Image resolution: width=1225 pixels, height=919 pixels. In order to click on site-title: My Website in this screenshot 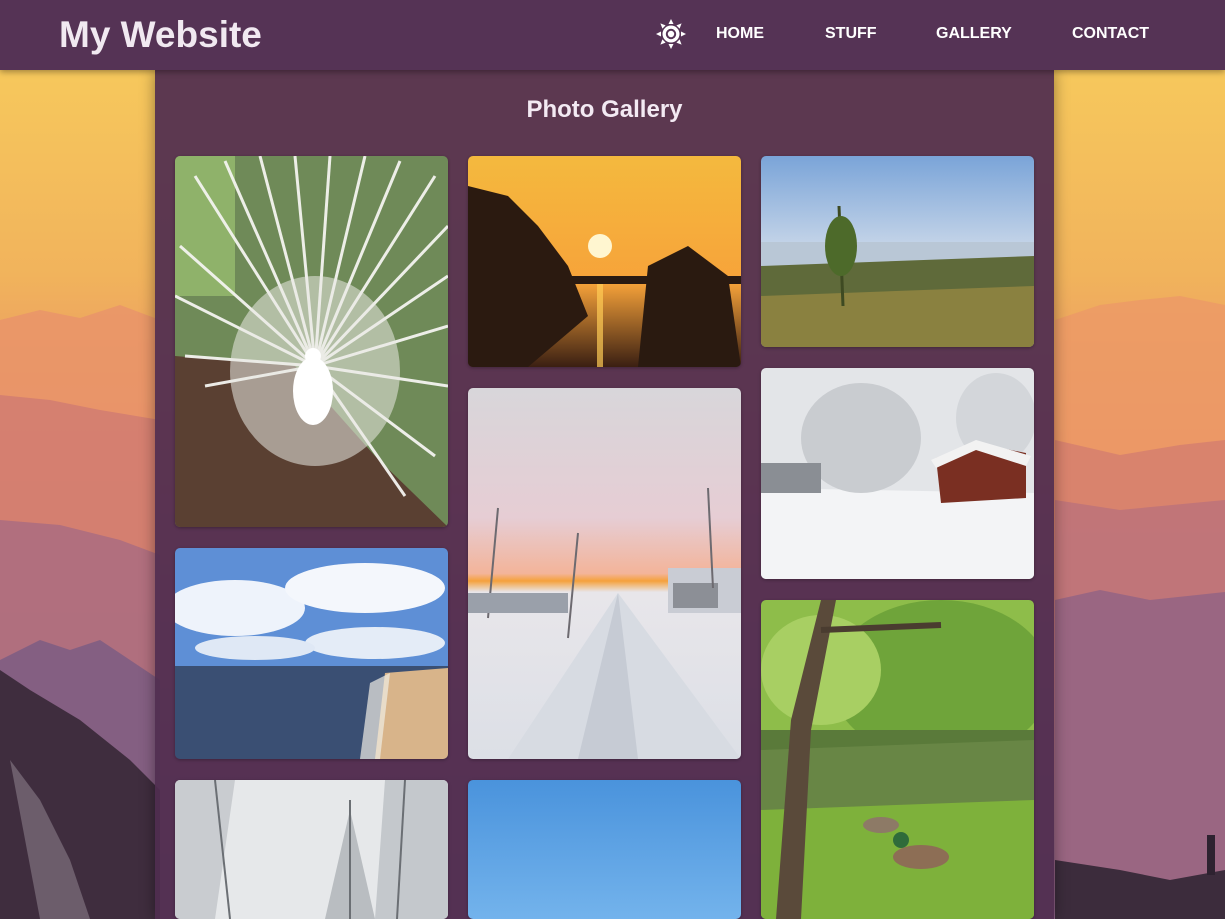, I will do `click(160, 35)`.